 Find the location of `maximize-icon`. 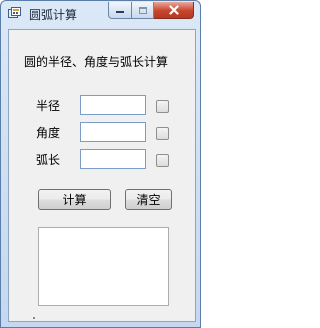

maximize-icon is located at coordinates (142, 10).